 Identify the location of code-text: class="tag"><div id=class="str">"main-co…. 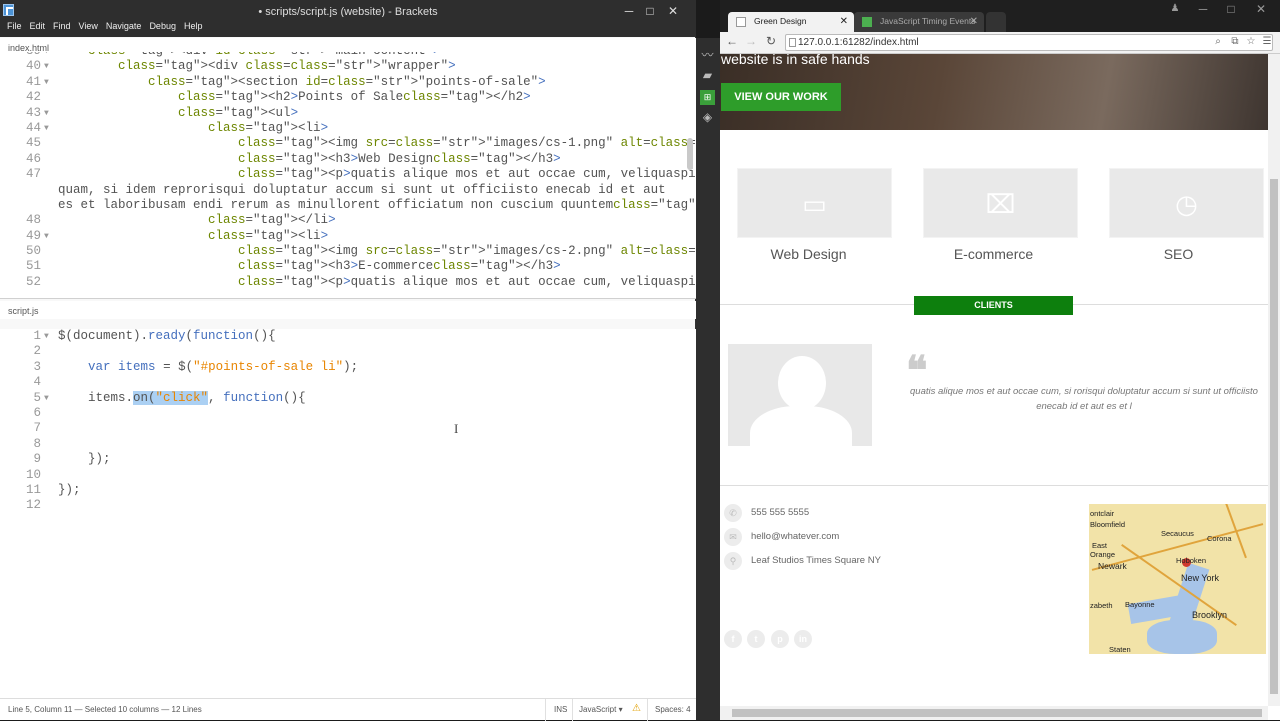
(249, 55).